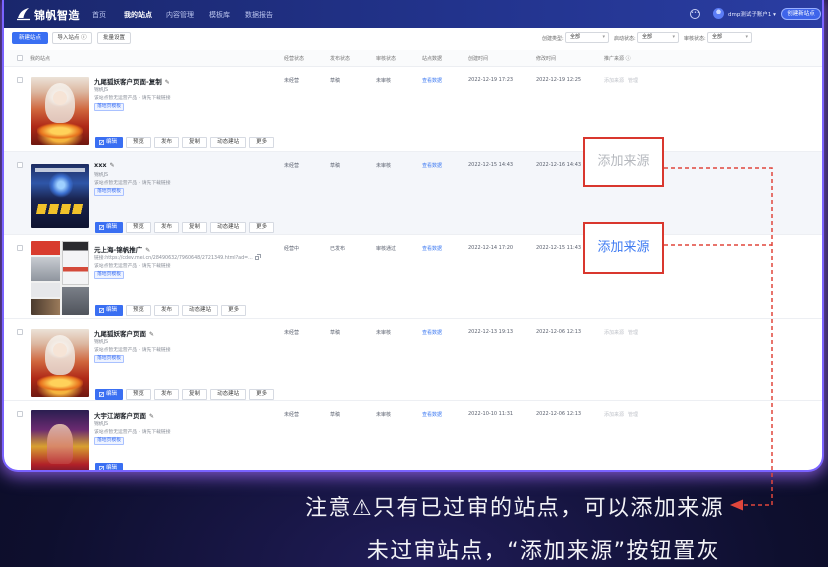 Image resolution: width=828 pixels, height=567 pixels. I want to click on avatar, so click(718, 13).